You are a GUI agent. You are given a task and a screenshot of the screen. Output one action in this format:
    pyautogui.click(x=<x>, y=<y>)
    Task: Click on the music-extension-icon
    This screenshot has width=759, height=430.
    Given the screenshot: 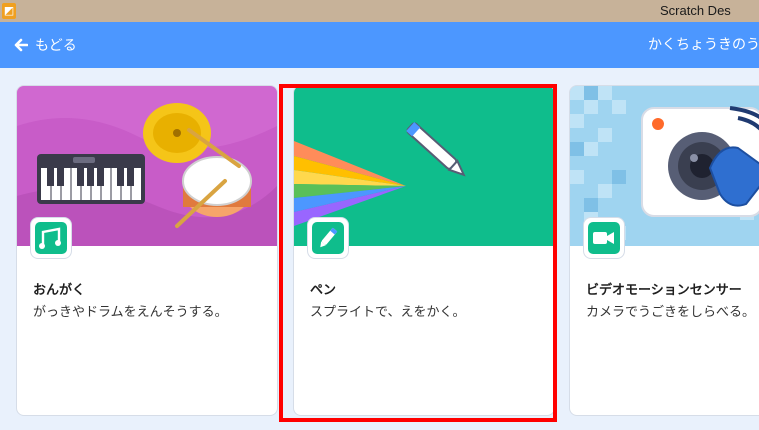 What is the action you would take?
    pyautogui.click(x=51, y=238)
    